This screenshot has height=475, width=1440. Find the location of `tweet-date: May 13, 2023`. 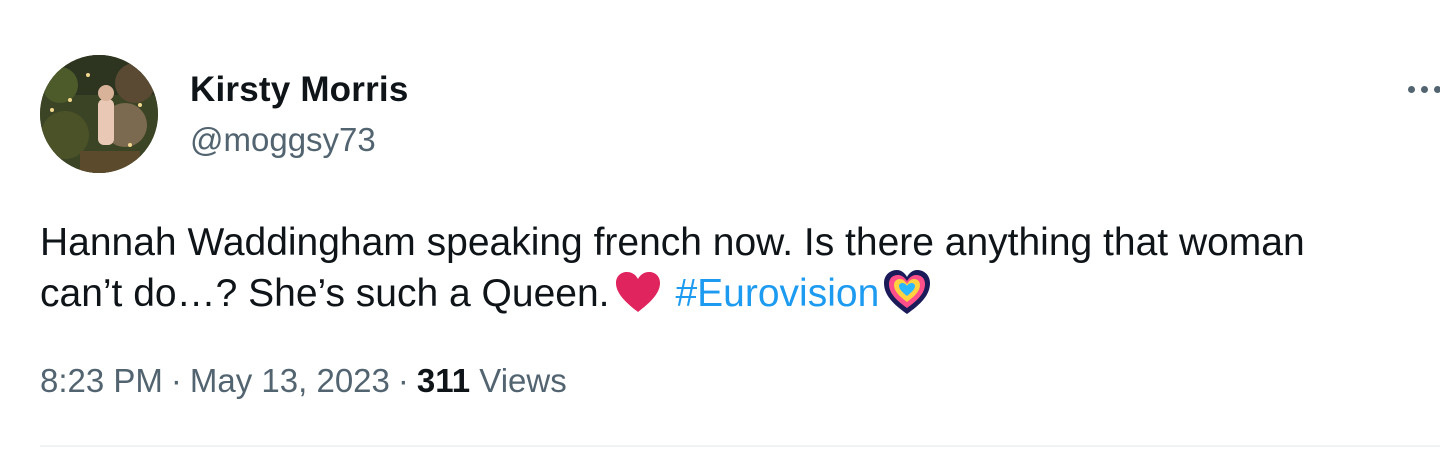

tweet-date: May 13, 2023 is located at coordinates (290, 380).